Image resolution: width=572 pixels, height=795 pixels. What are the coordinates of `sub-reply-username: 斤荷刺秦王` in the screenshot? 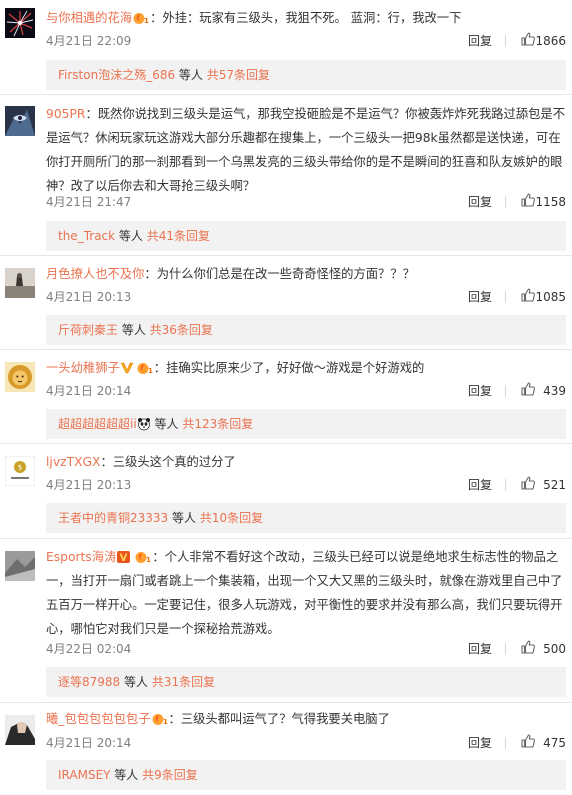 It's located at (88, 330).